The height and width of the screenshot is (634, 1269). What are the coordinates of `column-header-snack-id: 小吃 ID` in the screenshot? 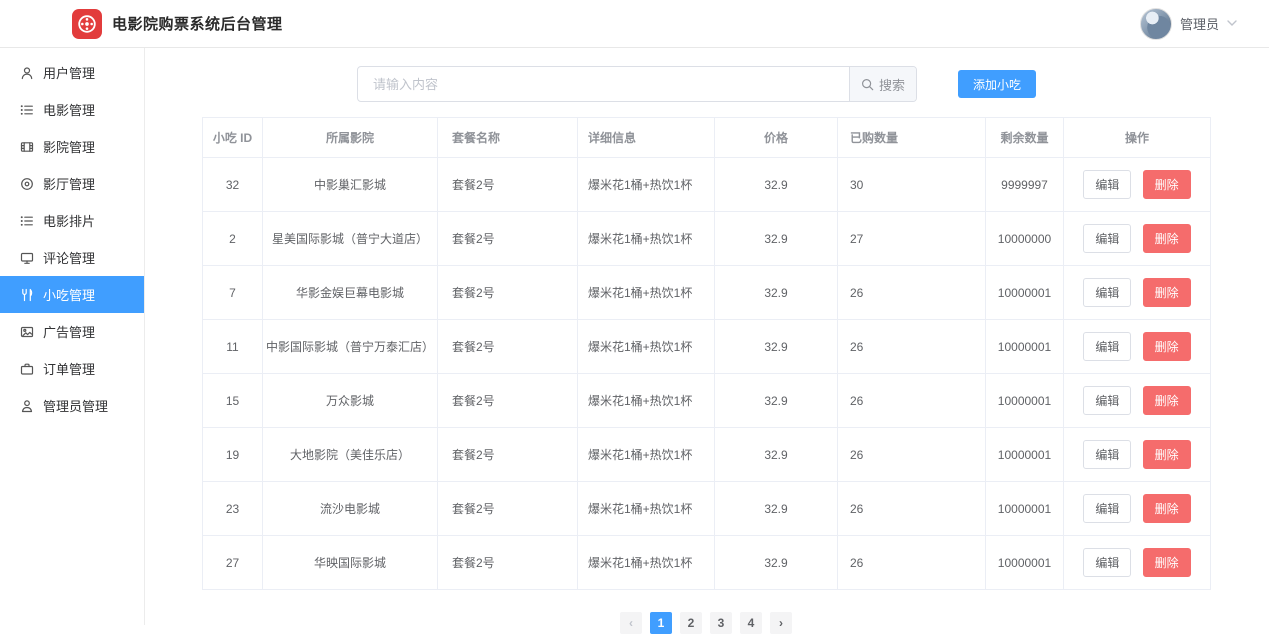 It's located at (232, 137).